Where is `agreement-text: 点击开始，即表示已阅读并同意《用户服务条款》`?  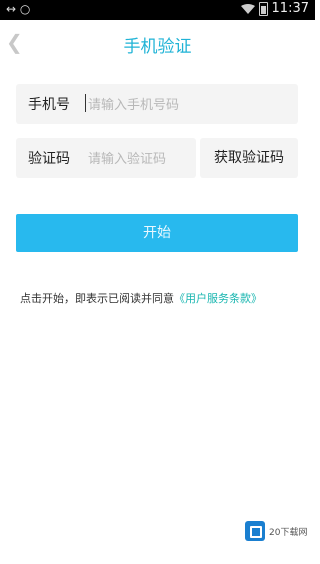 agreement-text: 点击开始，即表示已阅读并同意《用户服务条款》 is located at coordinates (162, 298).